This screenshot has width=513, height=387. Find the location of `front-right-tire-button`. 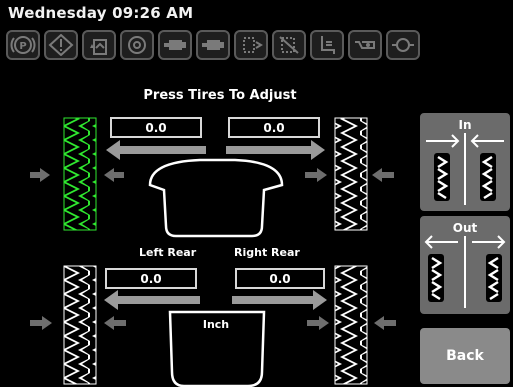

front-right-tire-button is located at coordinates (351, 174).